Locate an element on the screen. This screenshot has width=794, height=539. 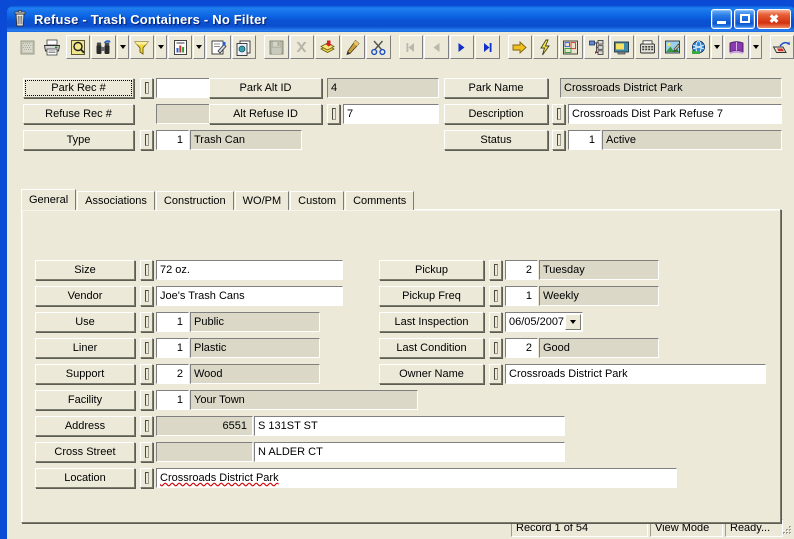
pickup-freq-code-field: 1 is located at coordinates (521, 296).